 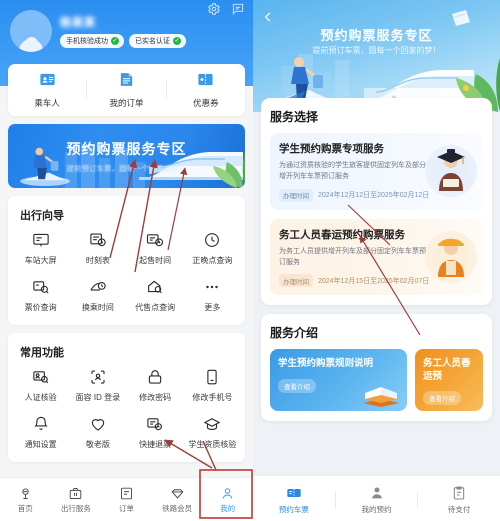 I want to click on status-badge-phone: 手机核验成功 ✓, so click(x=92, y=41).